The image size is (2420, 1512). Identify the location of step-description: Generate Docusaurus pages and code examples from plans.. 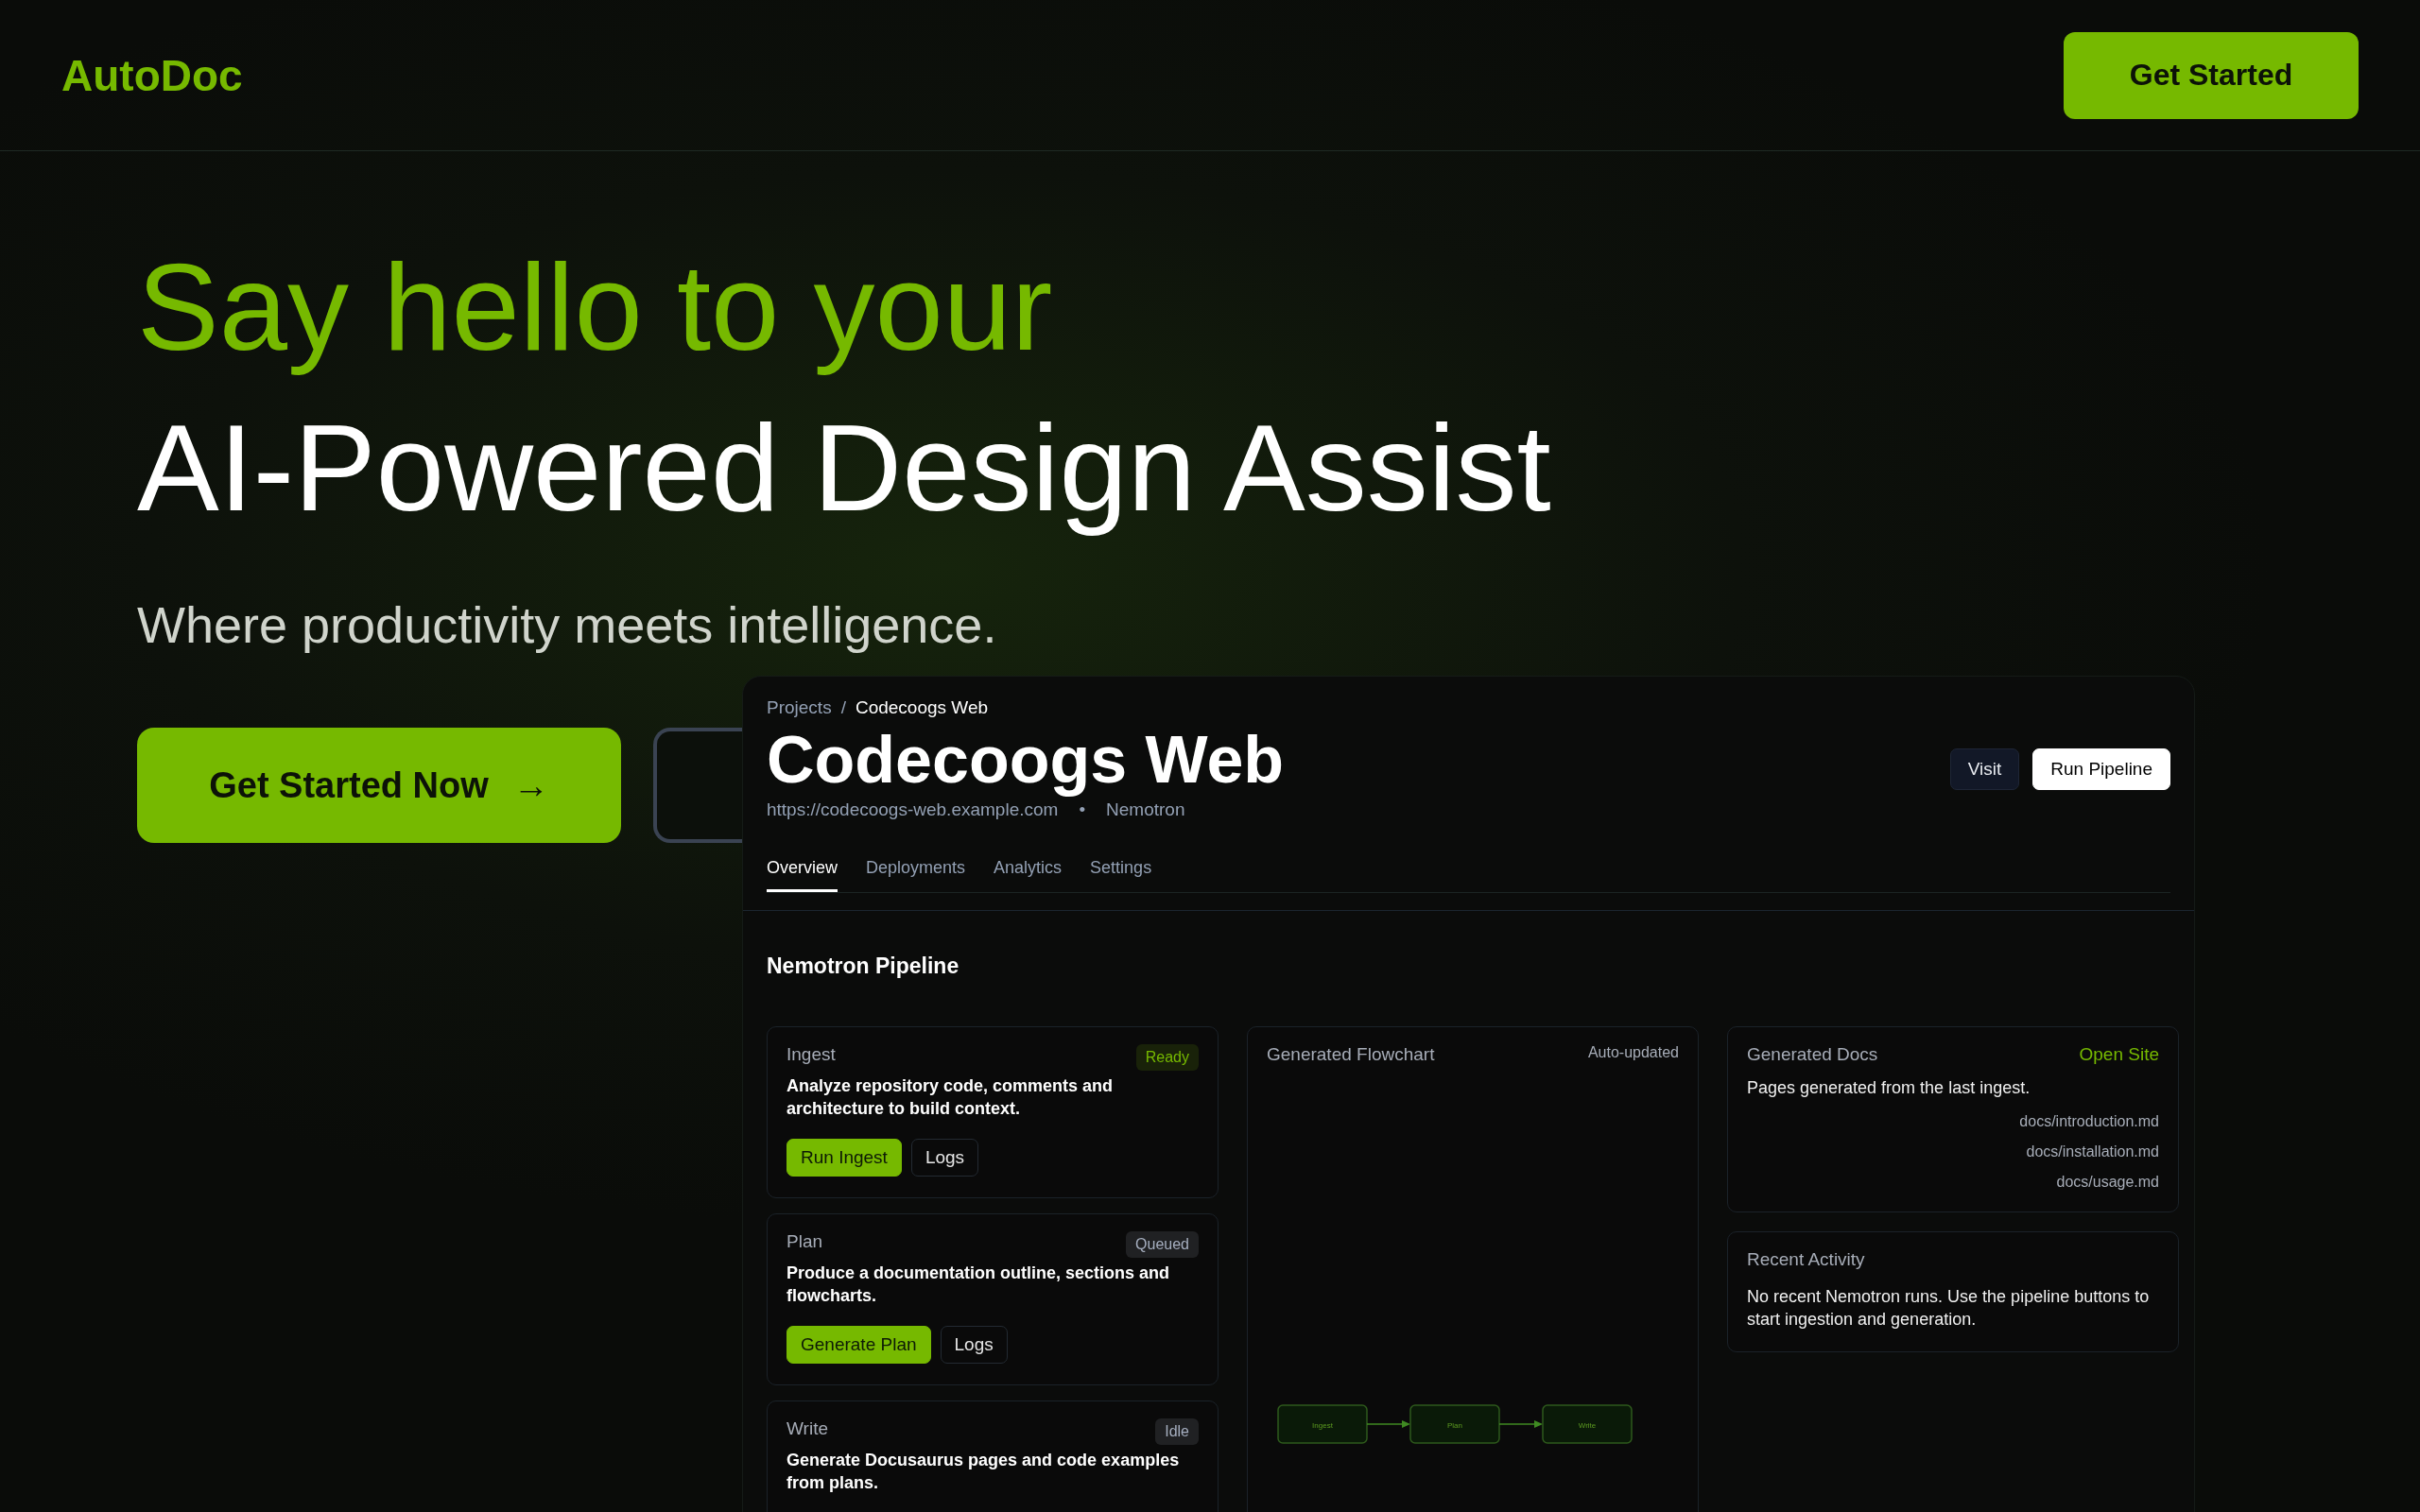
(984, 1472).